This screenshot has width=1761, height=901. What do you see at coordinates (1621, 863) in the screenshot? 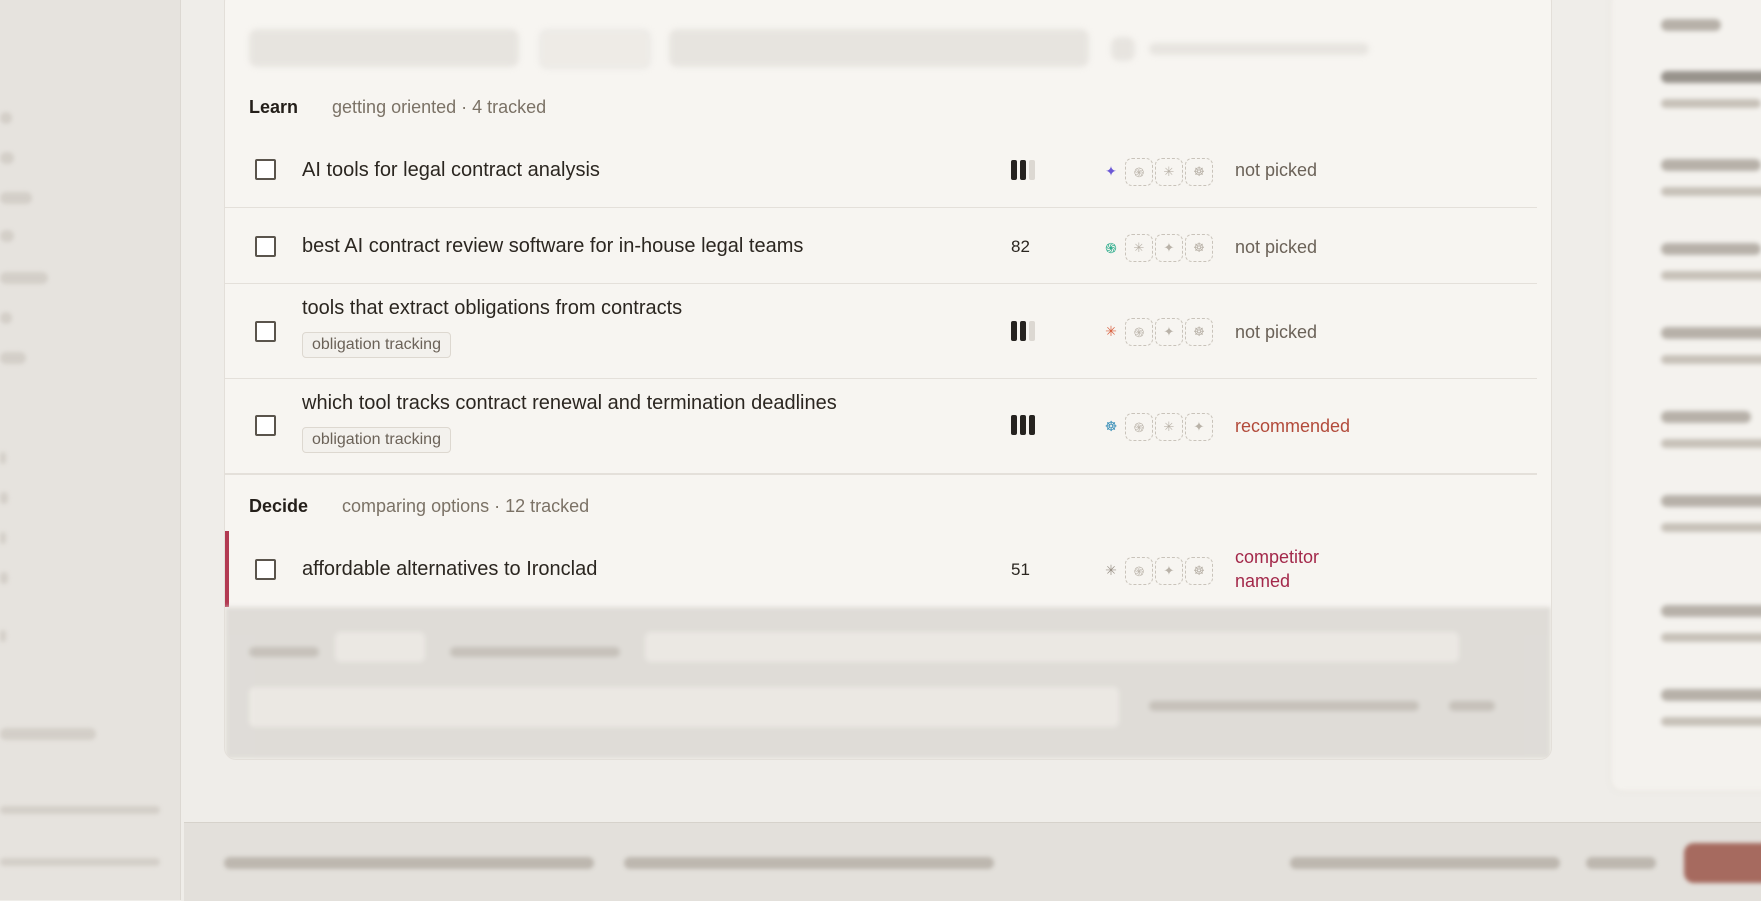
I see `footer-credits` at bounding box center [1621, 863].